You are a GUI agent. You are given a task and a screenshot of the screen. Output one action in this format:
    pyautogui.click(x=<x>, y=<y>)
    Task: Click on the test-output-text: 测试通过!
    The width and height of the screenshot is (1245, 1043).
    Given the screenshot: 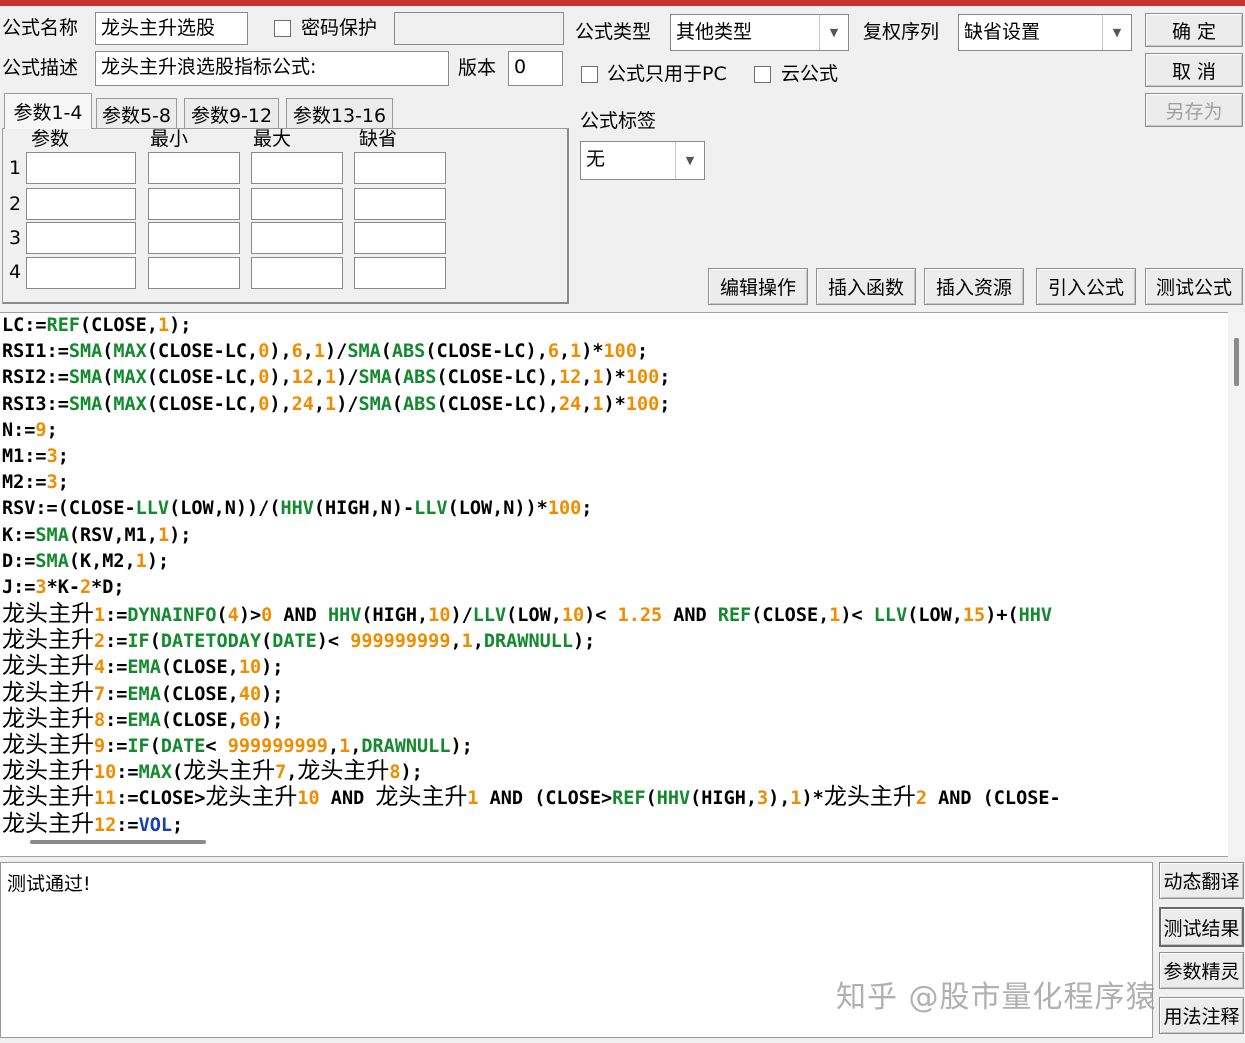 What is the action you would take?
    pyautogui.click(x=49, y=884)
    